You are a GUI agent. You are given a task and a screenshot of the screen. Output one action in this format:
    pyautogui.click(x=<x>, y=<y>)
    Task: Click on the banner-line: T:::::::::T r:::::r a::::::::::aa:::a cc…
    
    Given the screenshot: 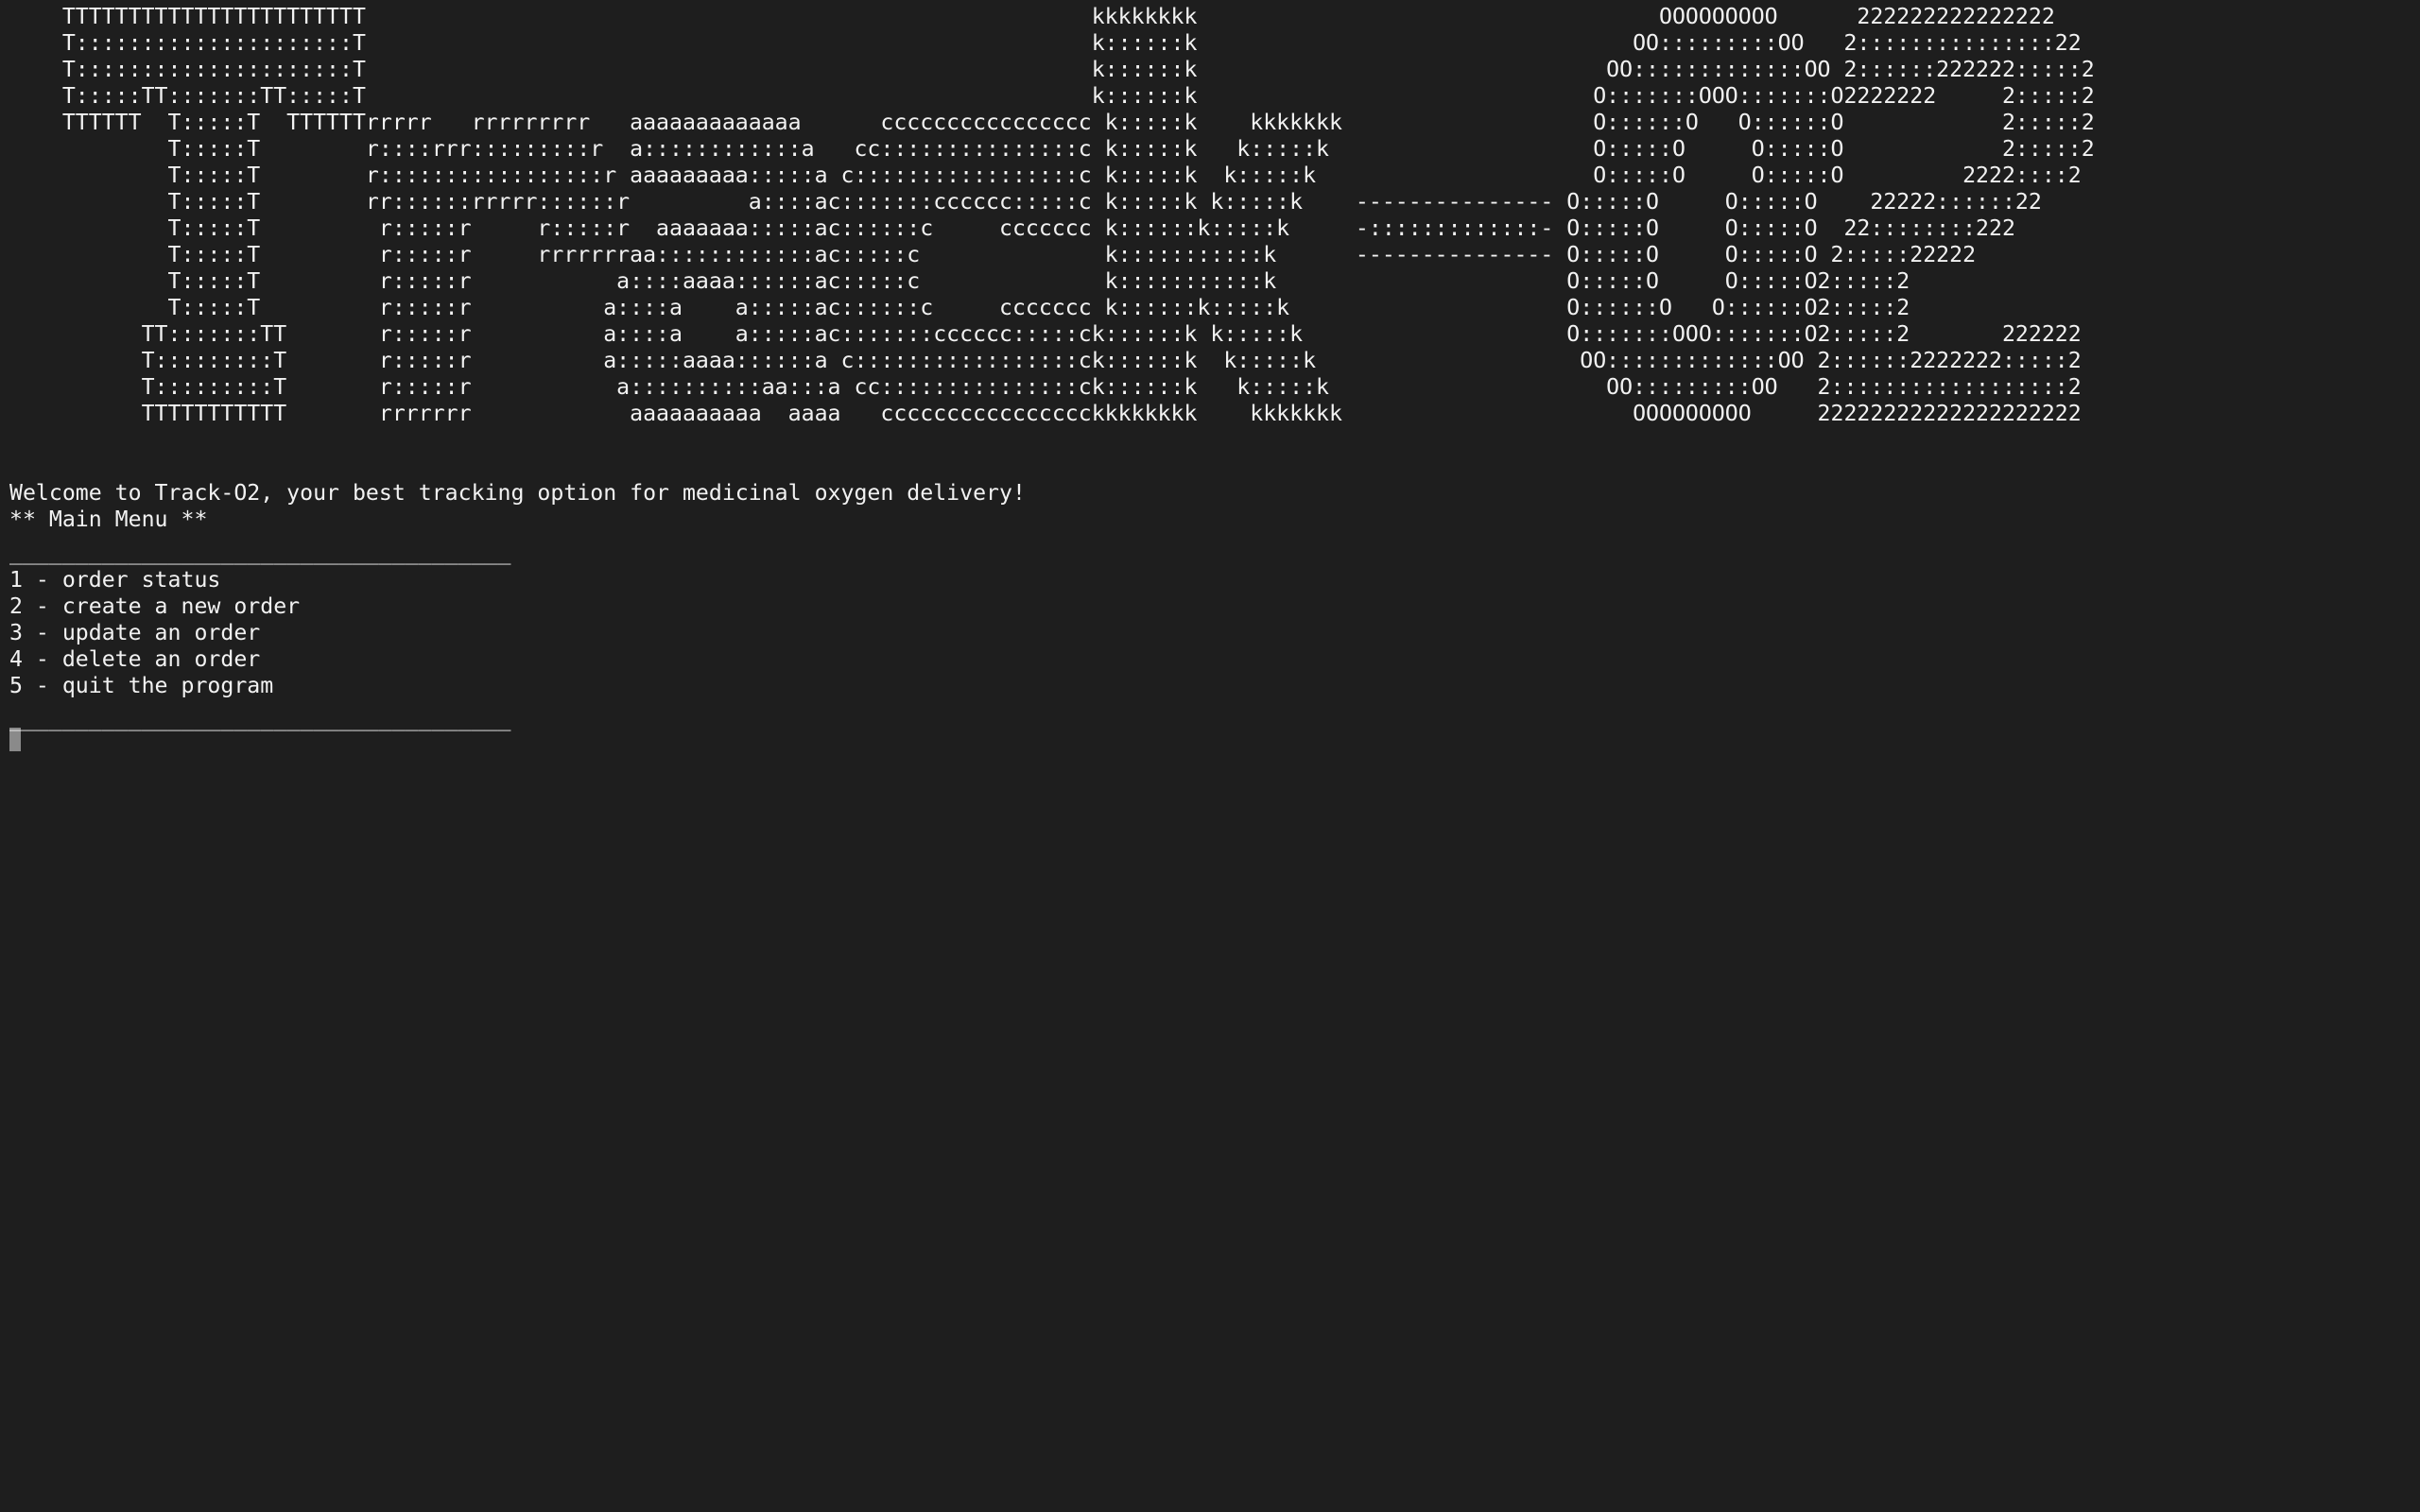 What is the action you would take?
    pyautogui.click(x=1111, y=387)
    